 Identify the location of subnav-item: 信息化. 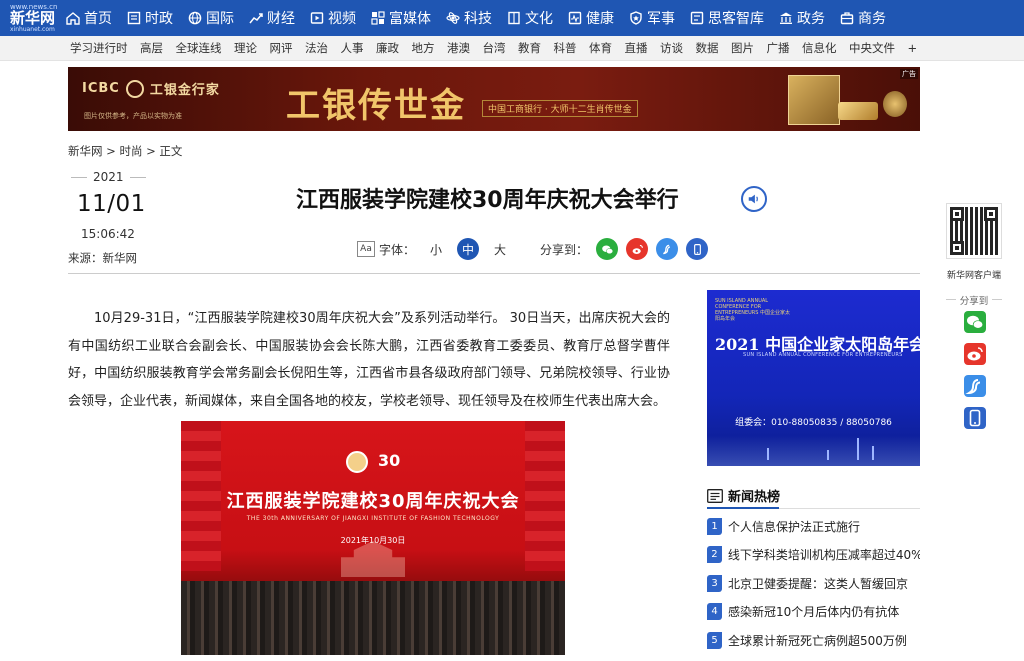
(819, 48).